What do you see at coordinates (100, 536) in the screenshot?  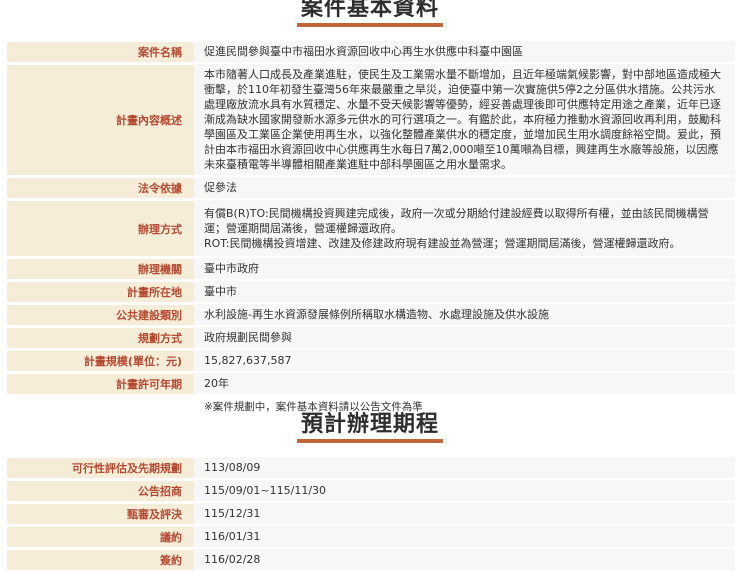 I see `row-label: 議約` at bounding box center [100, 536].